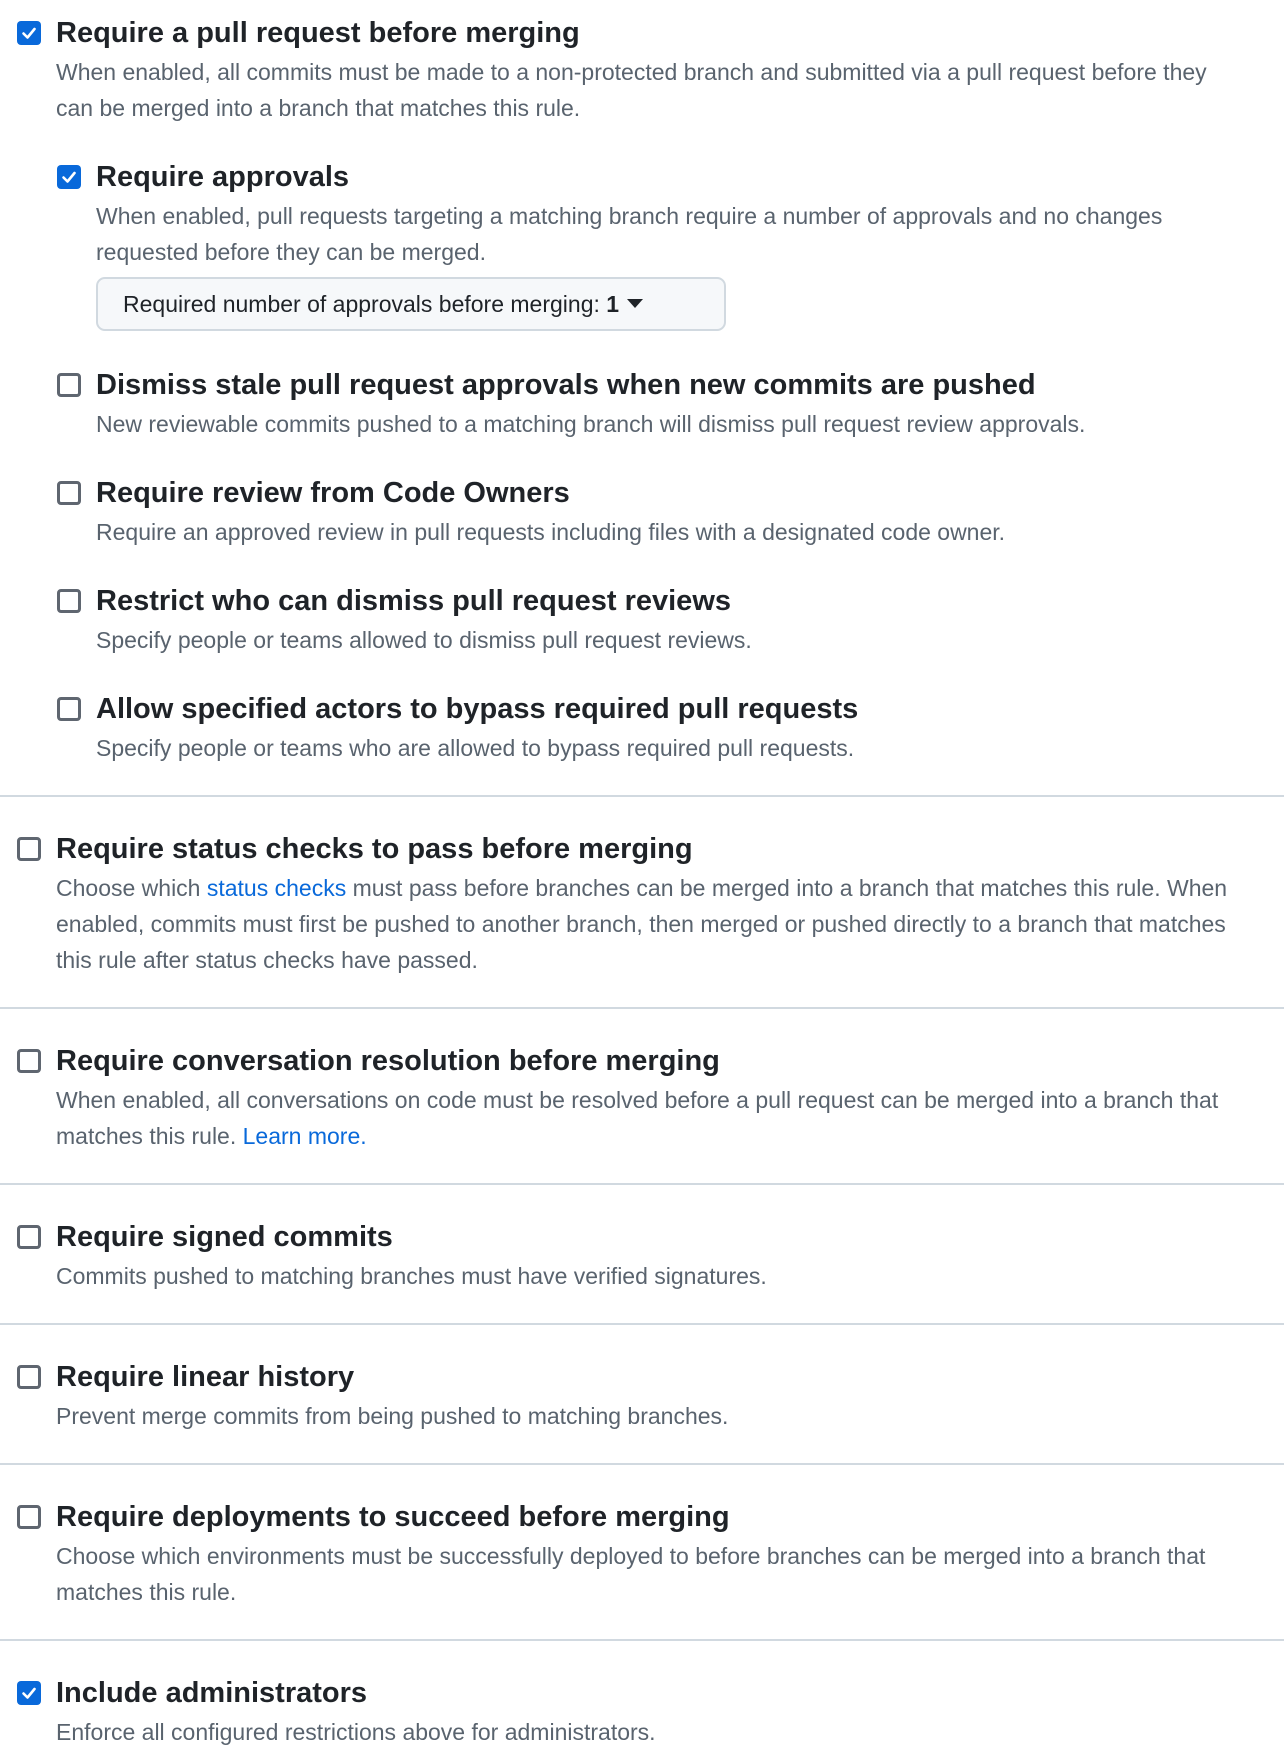 The height and width of the screenshot is (1760, 1284). I want to click on require-approvals-checkbox, so click(69, 177).